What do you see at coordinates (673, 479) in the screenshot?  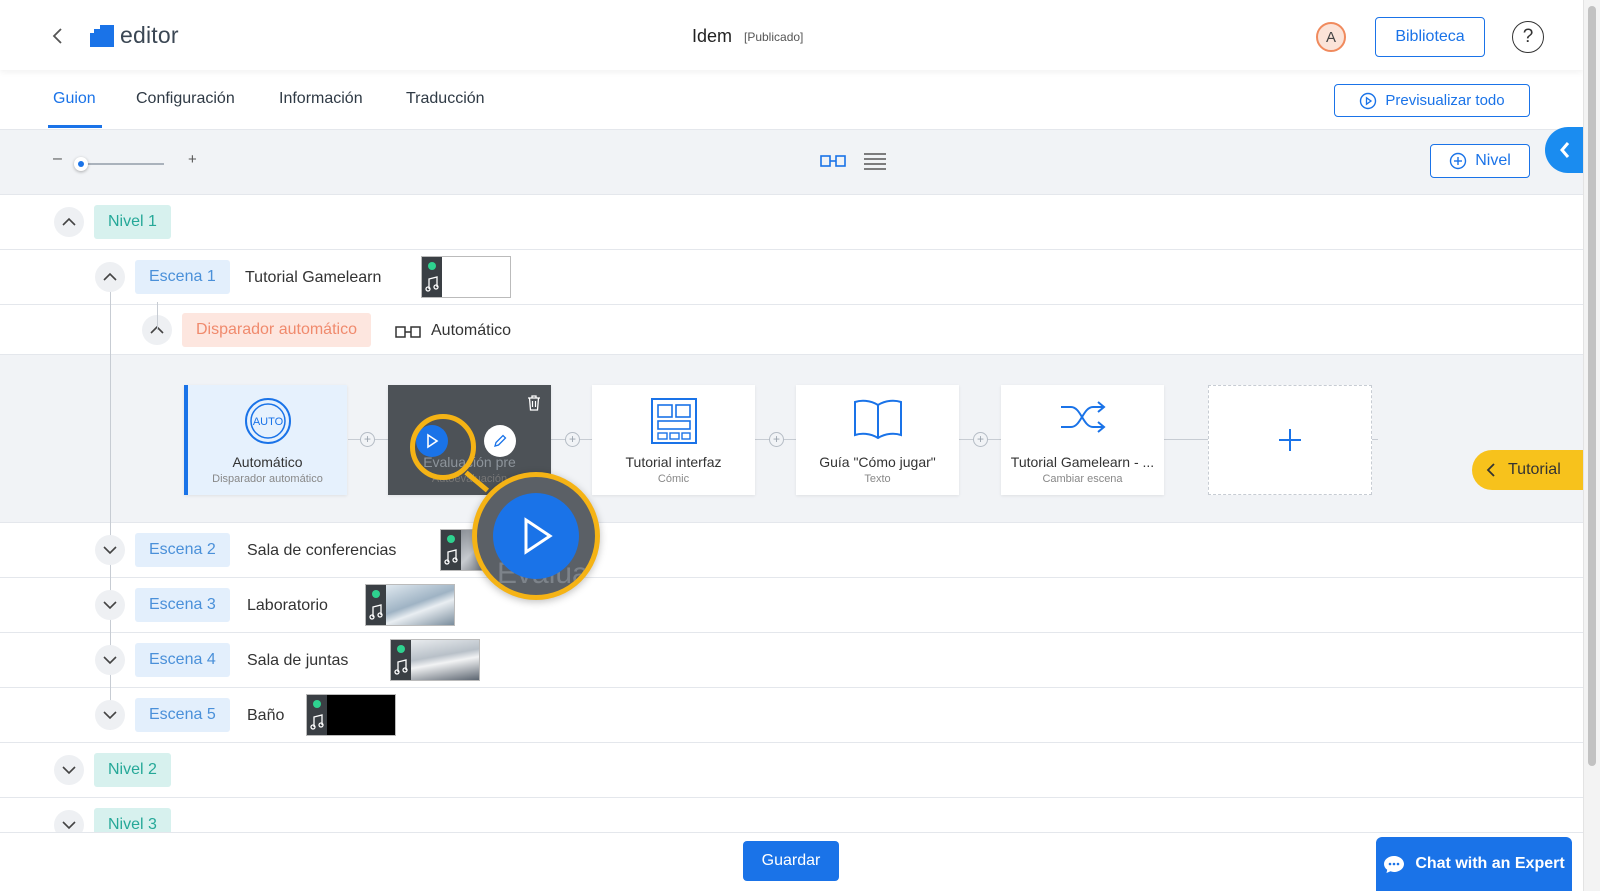 I see `card-subtitle: Cómic` at bounding box center [673, 479].